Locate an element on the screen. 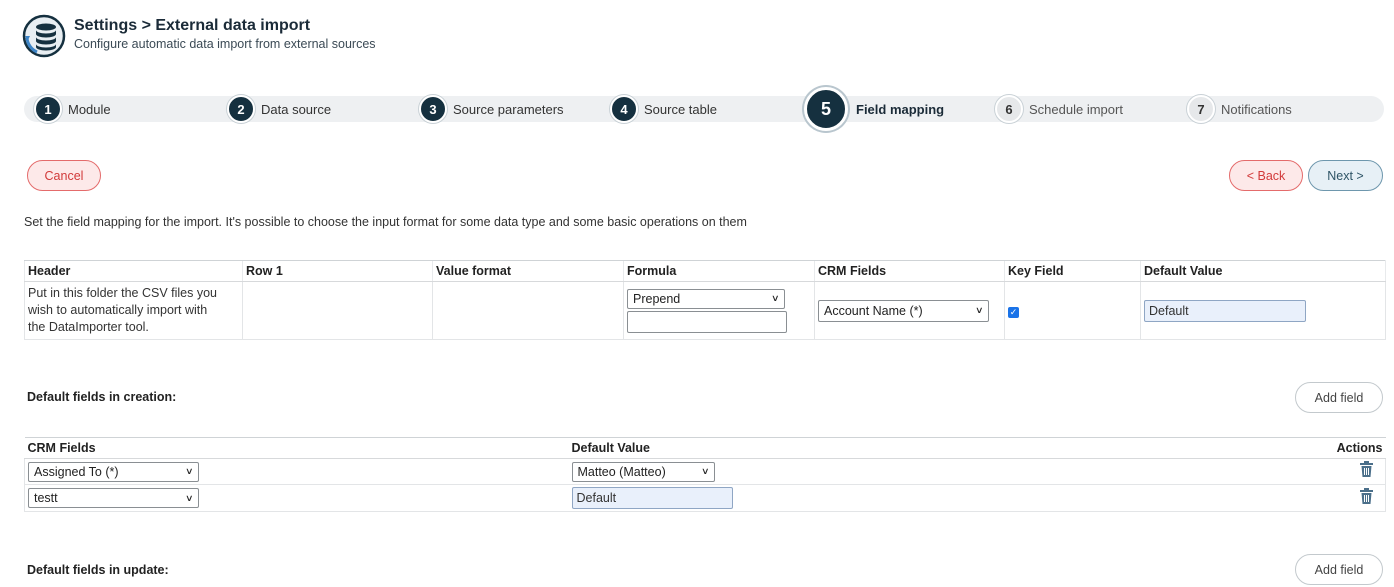  crm-field-select: Account Name (*) ∨ is located at coordinates (903, 310).